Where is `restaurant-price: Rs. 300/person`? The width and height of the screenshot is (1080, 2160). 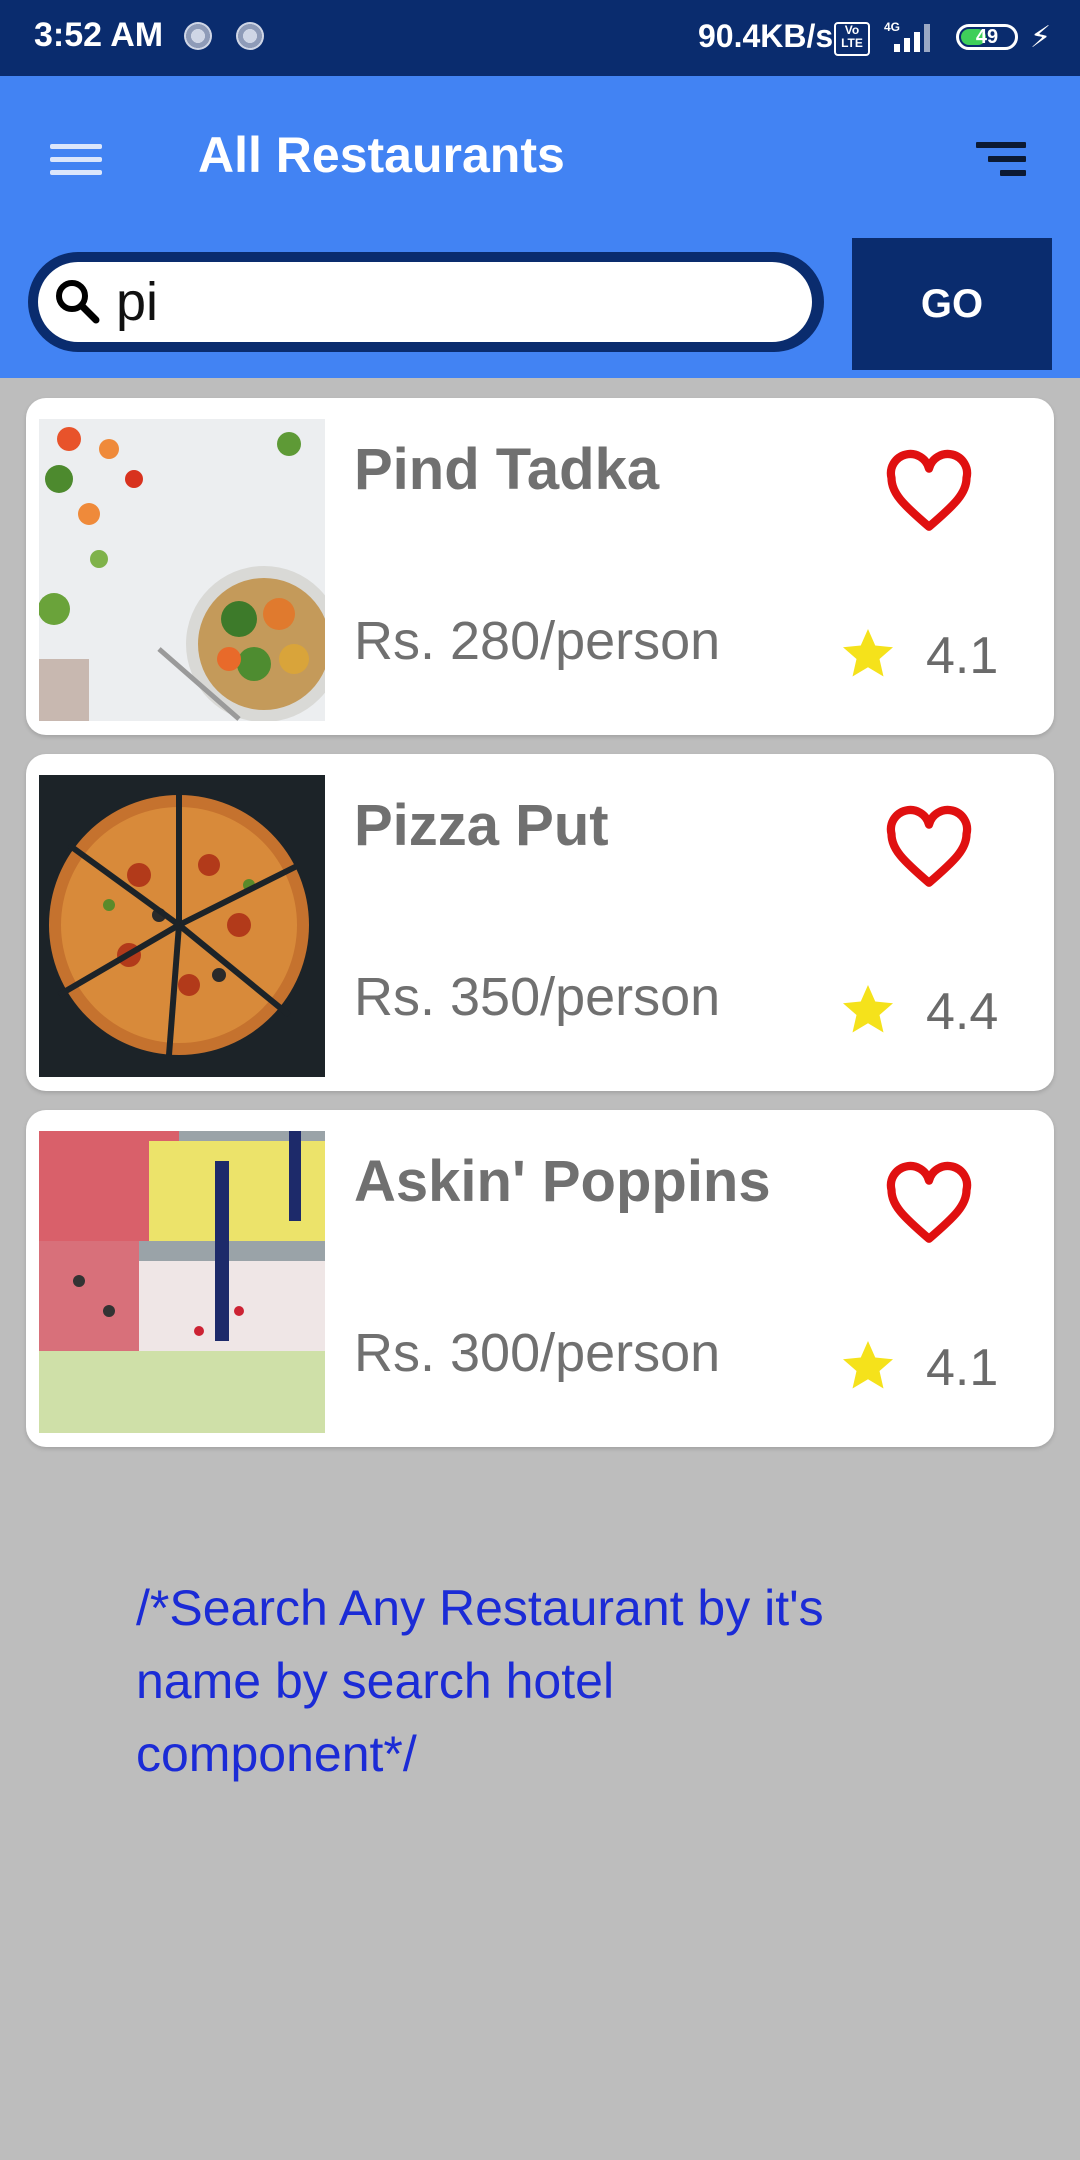
restaurant-price: Rs. 300/person is located at coordinates (537, 1353).